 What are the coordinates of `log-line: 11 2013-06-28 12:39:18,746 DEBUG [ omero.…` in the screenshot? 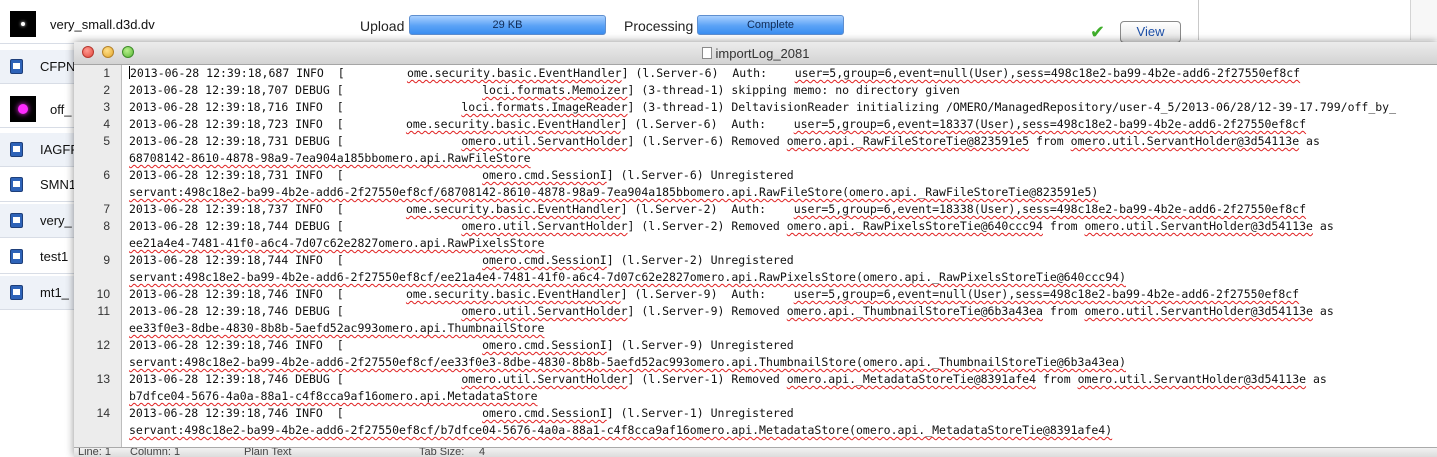 It's located at (755, 311).